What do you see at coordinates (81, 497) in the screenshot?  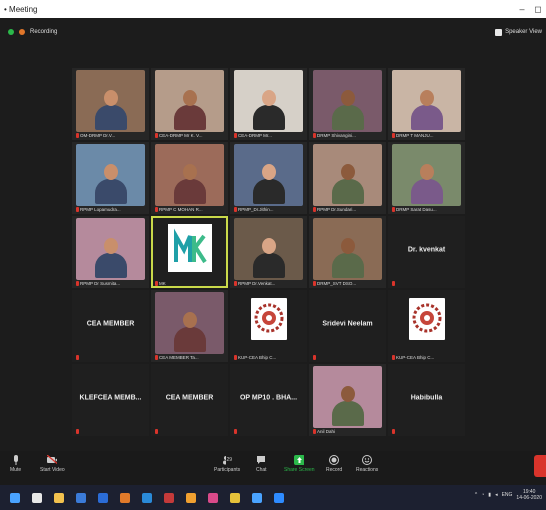 I see `edge-browser-icon` at bounding box center [81, 497].